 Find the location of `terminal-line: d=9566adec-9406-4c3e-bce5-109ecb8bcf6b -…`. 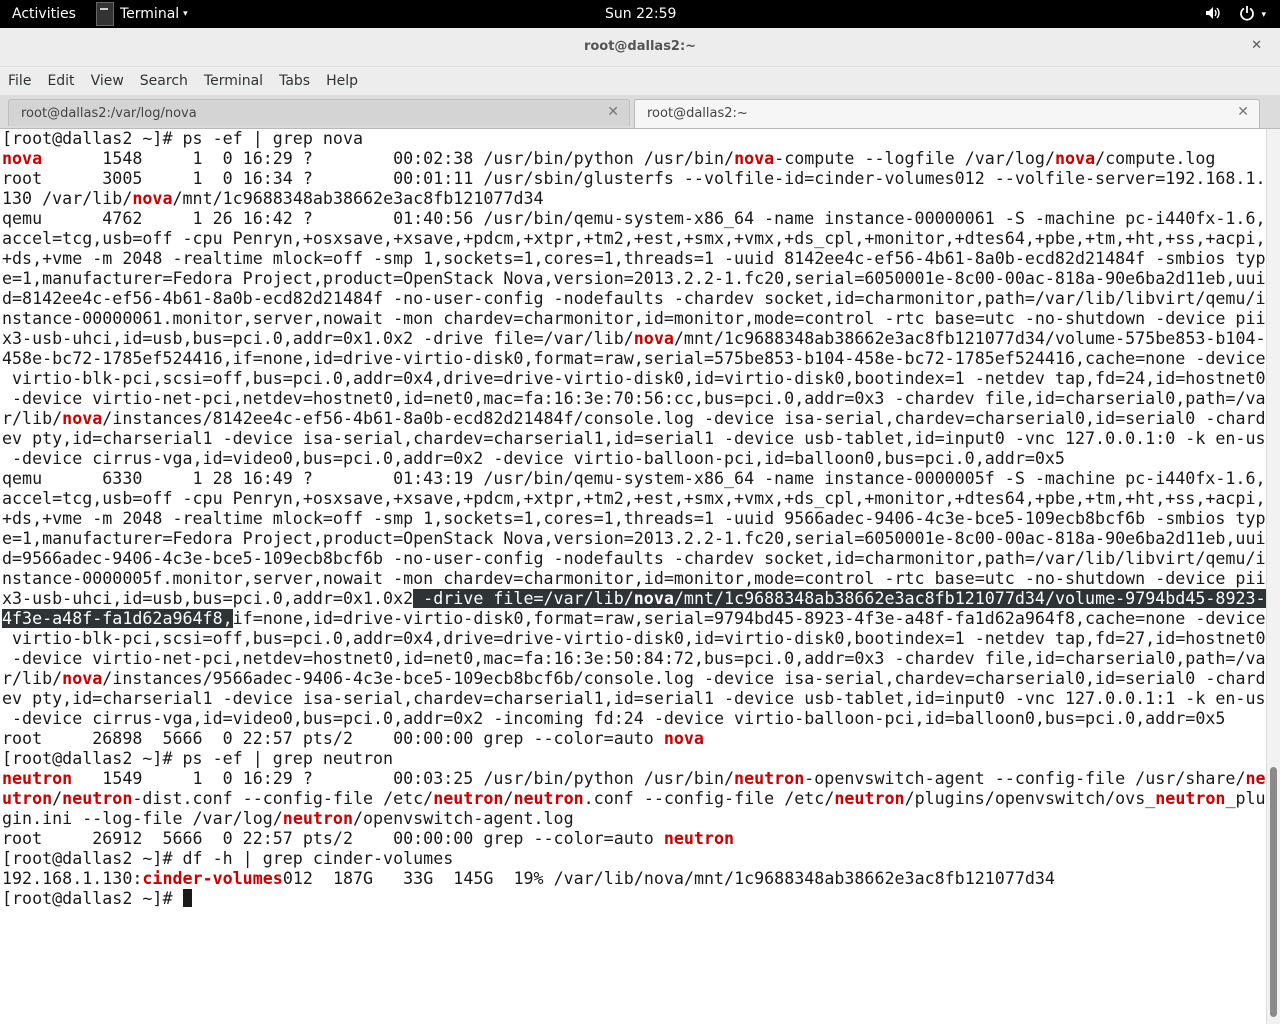

terminal-line: d=9566adec-9406-4c3e-bce5-109ecb8bcf6b -… is located at coordinates (635, 559).